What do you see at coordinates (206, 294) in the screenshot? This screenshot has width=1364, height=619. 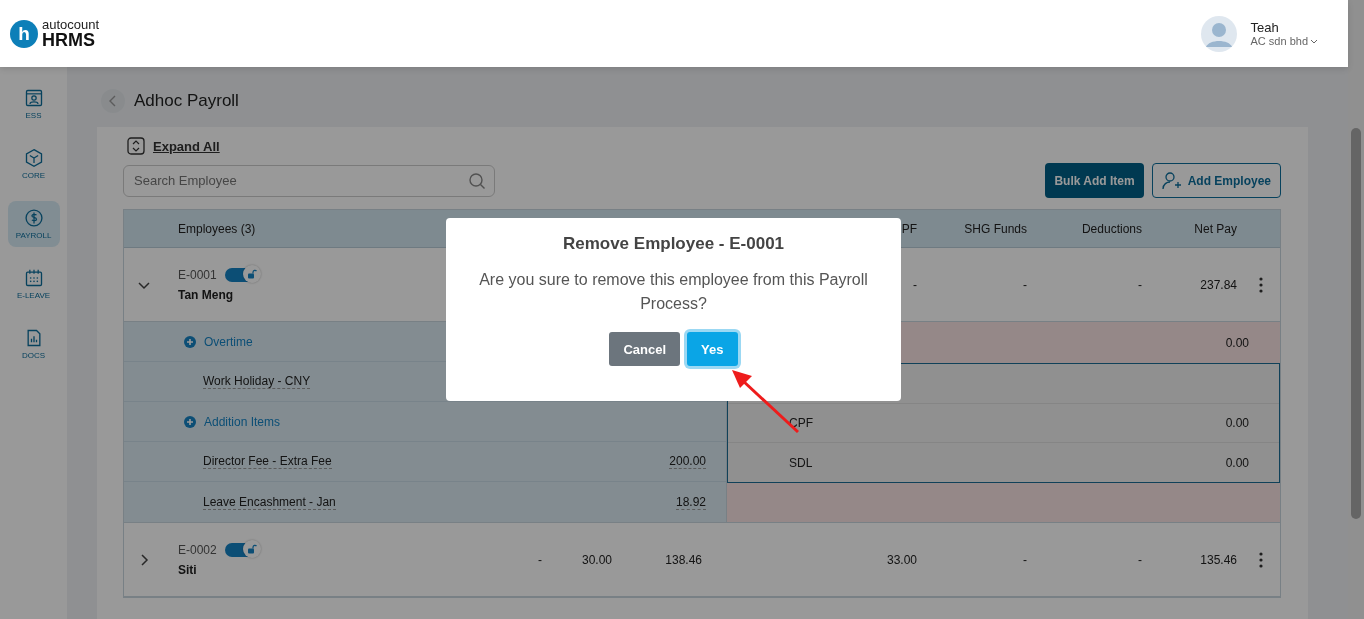 I see `employee-name: Tan Meng` at bounding box center [206, 294].